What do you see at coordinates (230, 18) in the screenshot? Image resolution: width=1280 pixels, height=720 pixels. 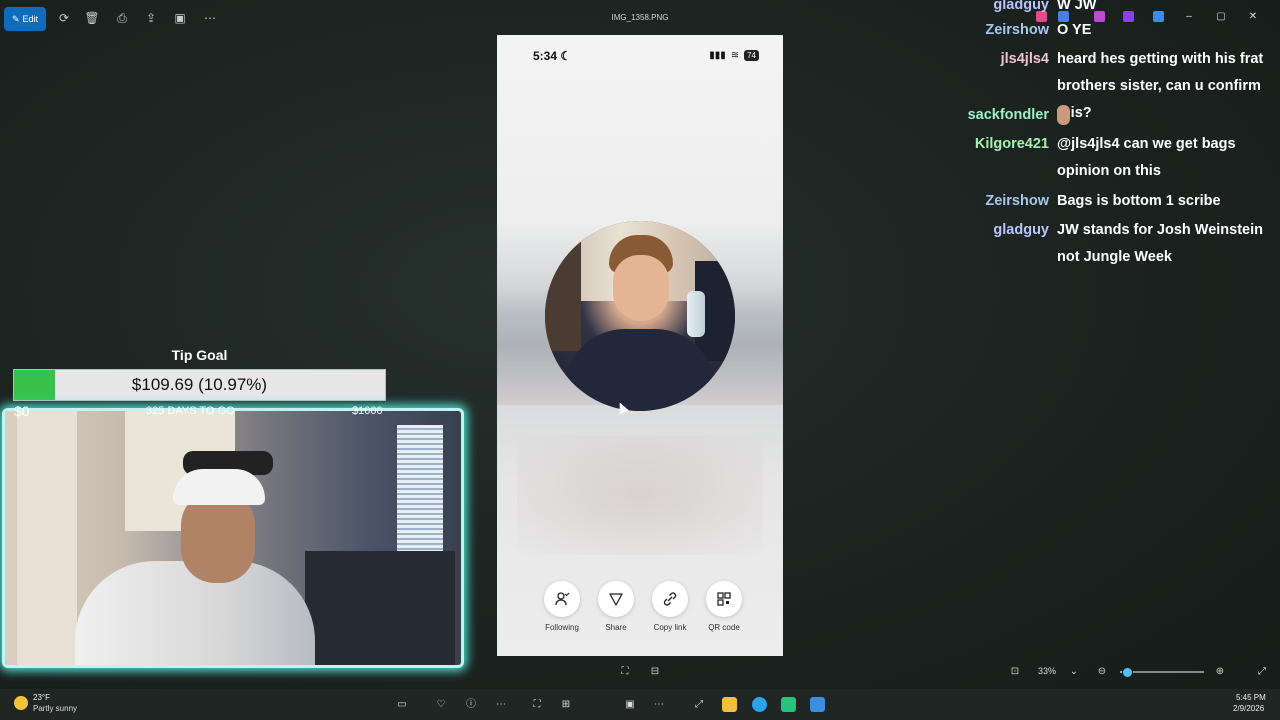 I see `viewer-toolbar: ✎ Edit ⟳ 🗑 ⎙ ⇪ ▣ ⋯` at bounding box center [230, 18].